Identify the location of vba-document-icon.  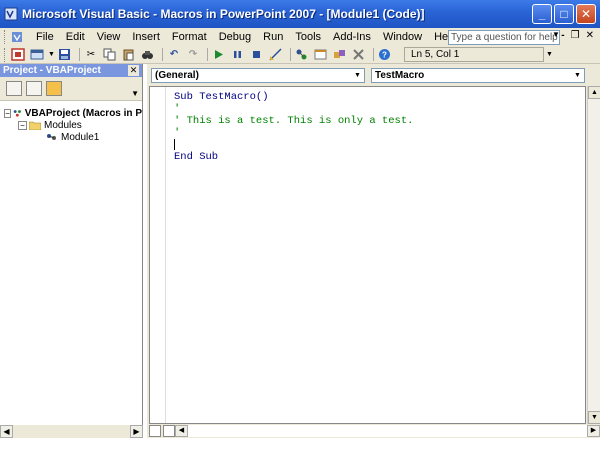
(18, 37).